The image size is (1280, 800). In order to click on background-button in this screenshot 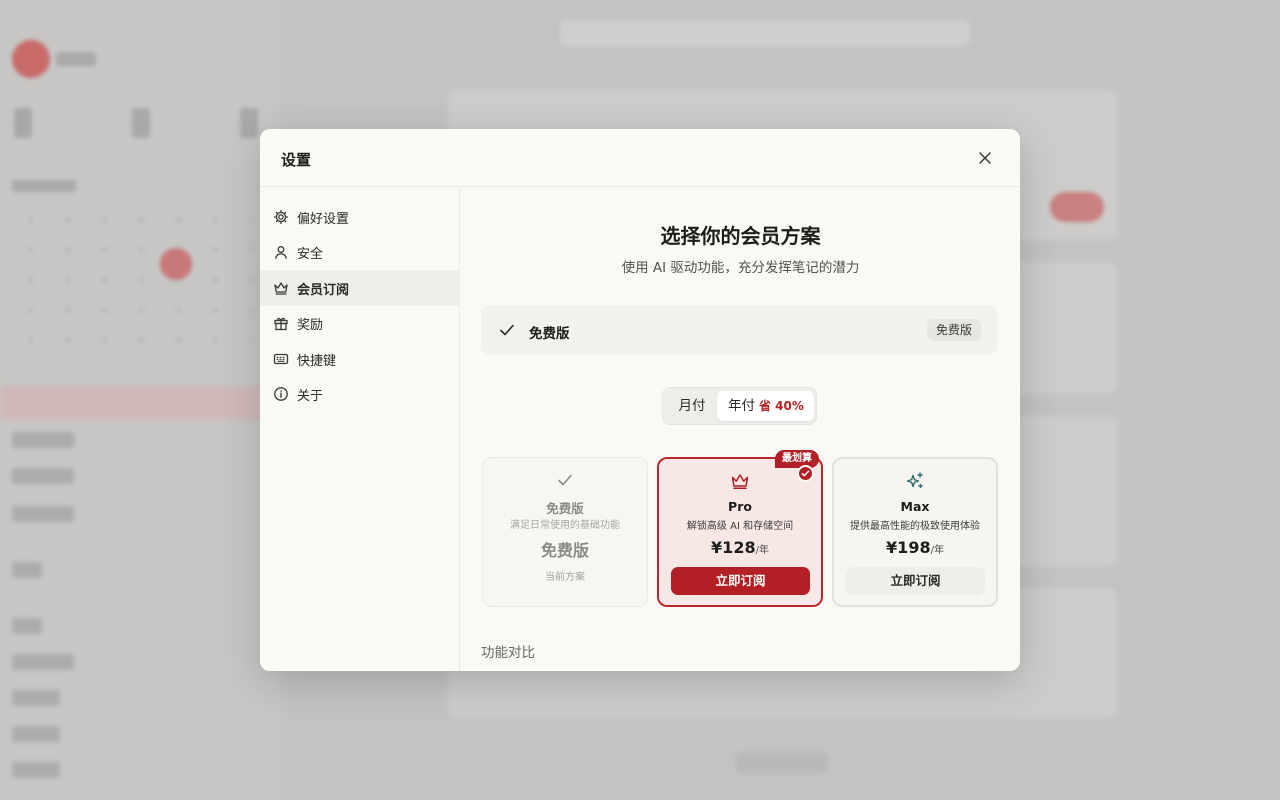, I will do `click(1077, 207)`.